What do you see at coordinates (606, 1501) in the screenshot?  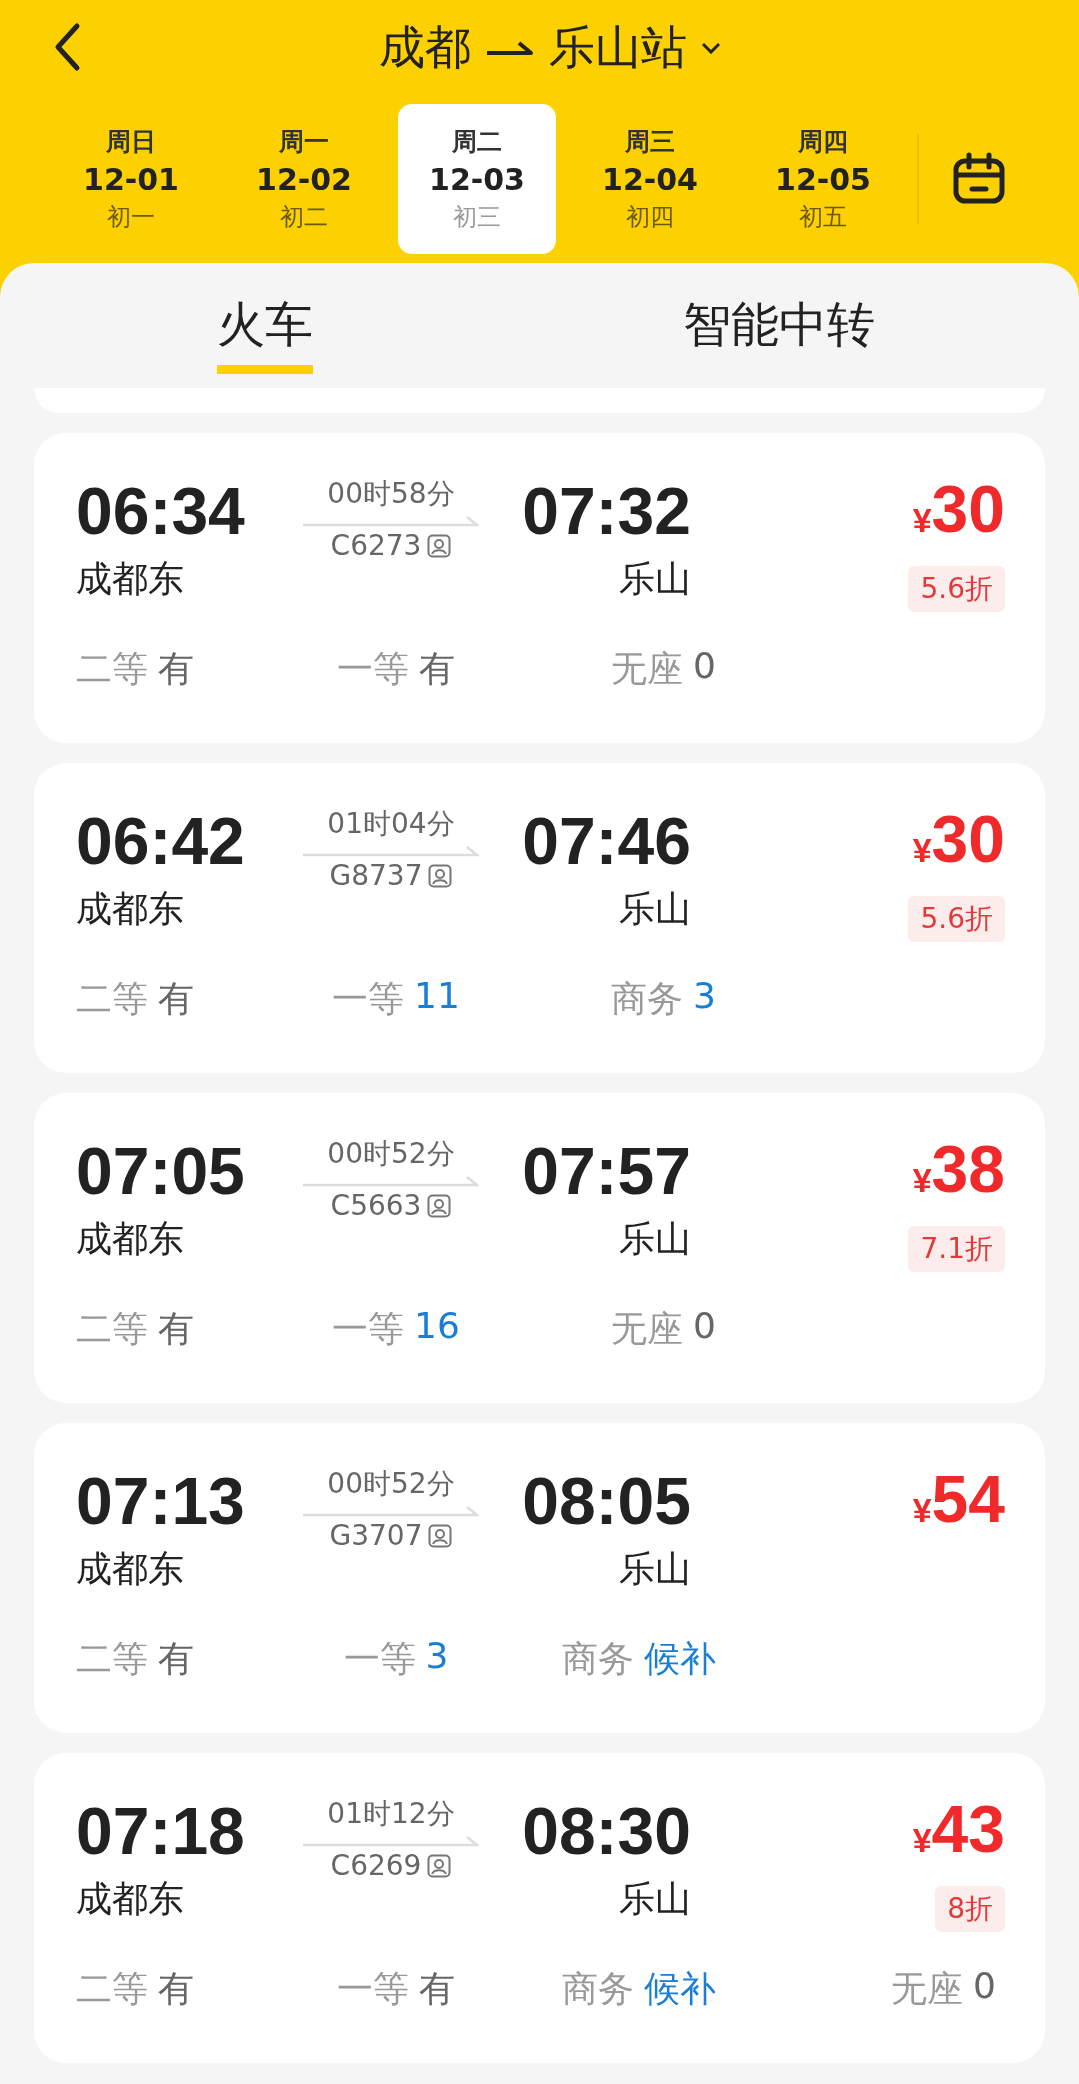 I see `arrival-time: 08:05` at bounding box center [606, 1501].